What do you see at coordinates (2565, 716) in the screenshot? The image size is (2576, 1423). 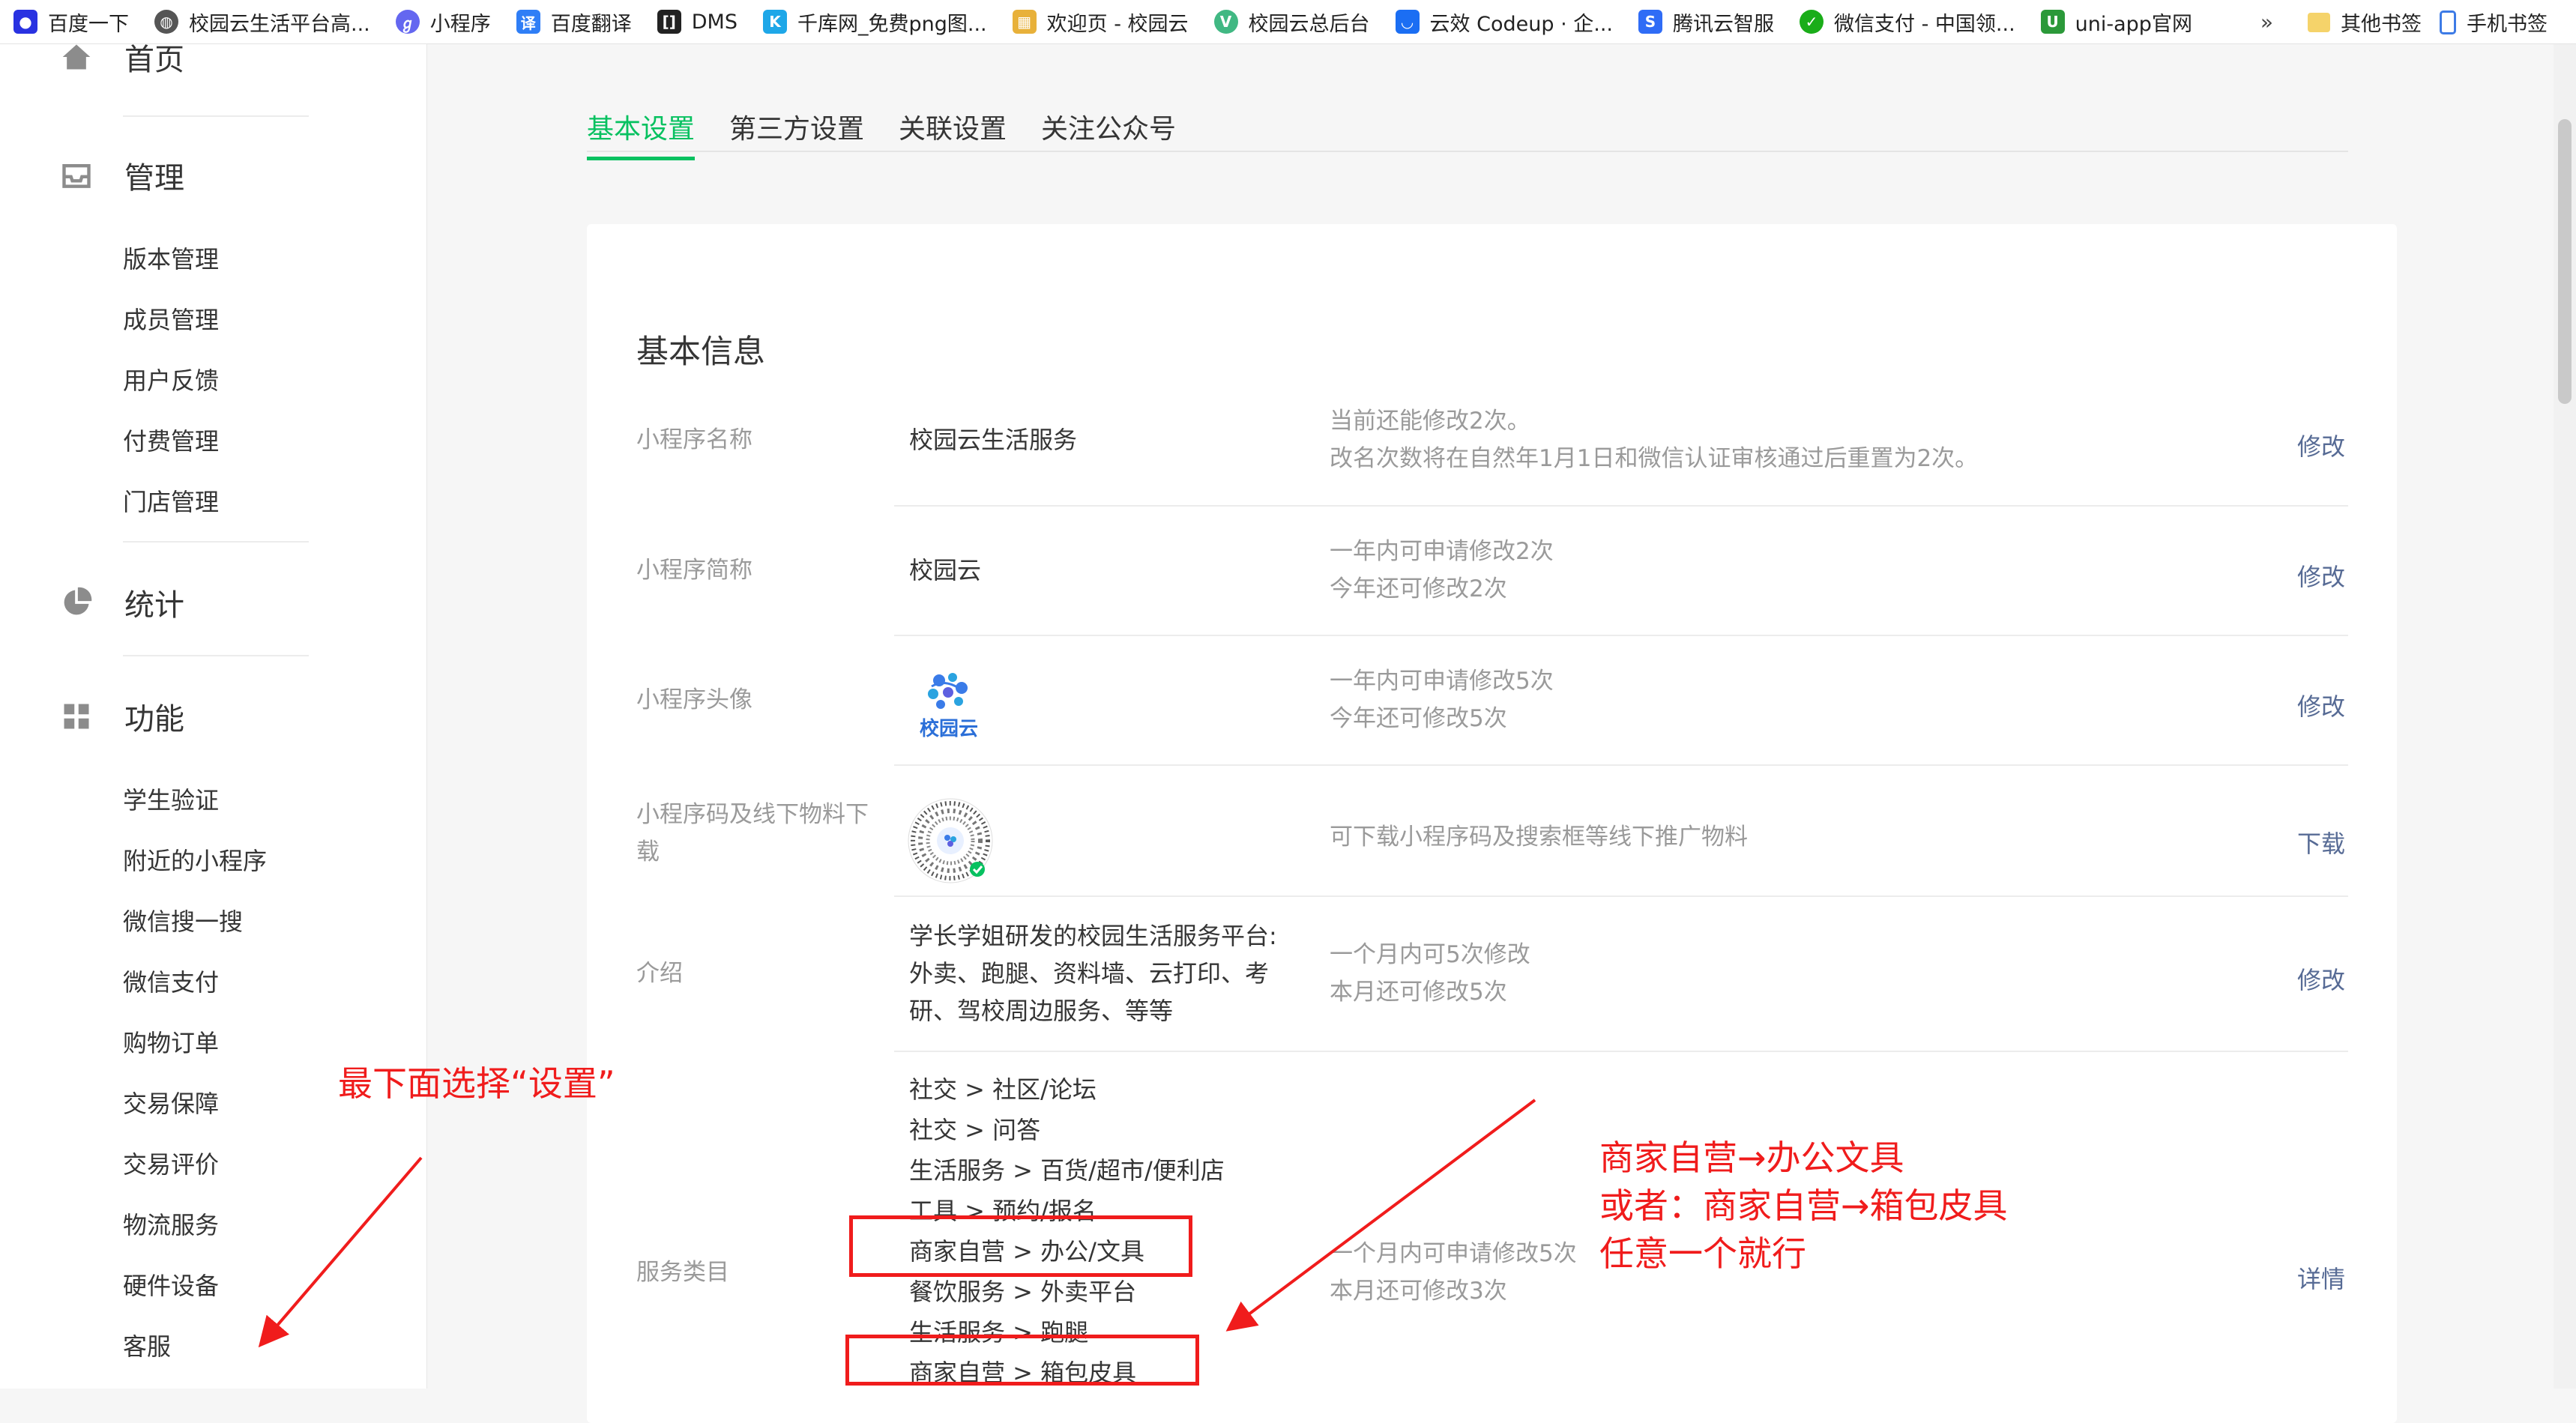 I see `page-scrollbar` at bounding box center [2565, 716].